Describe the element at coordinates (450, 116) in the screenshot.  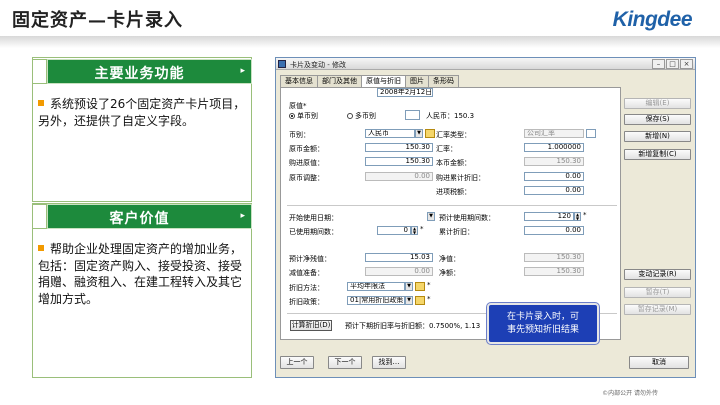
I see `rmb-display: 人民币：150.3` at that location.